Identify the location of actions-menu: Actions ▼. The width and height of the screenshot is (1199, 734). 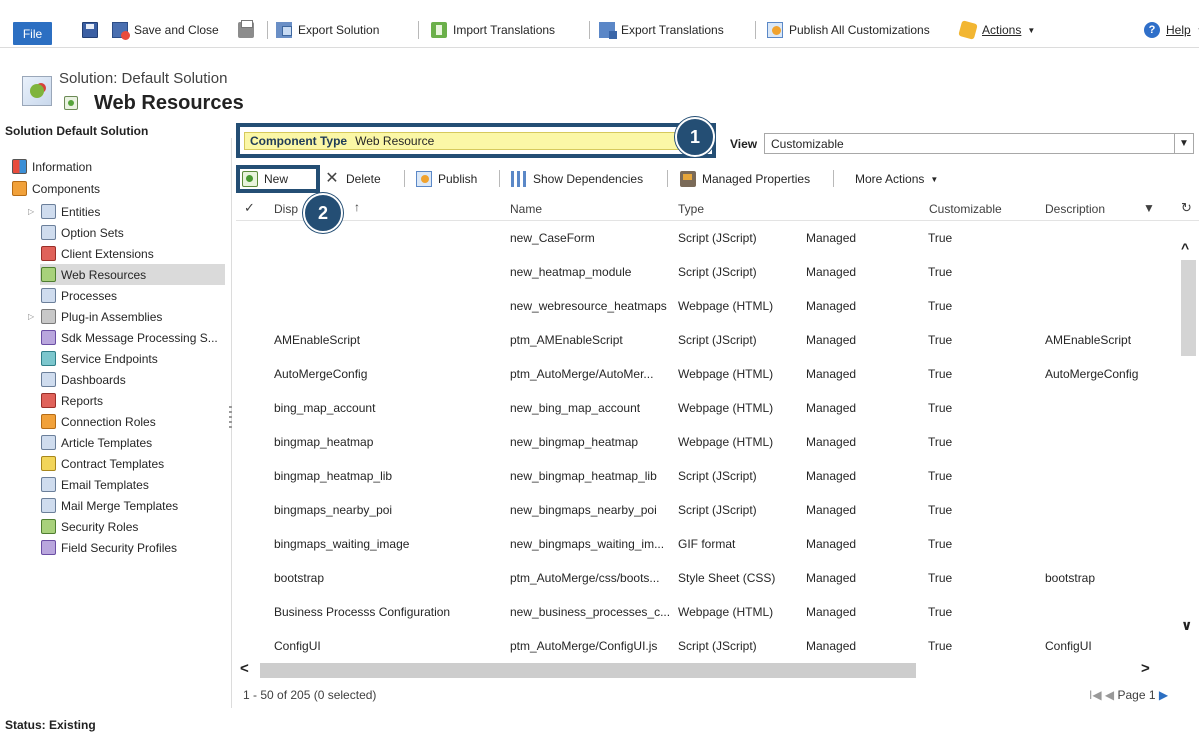
(996, 30).